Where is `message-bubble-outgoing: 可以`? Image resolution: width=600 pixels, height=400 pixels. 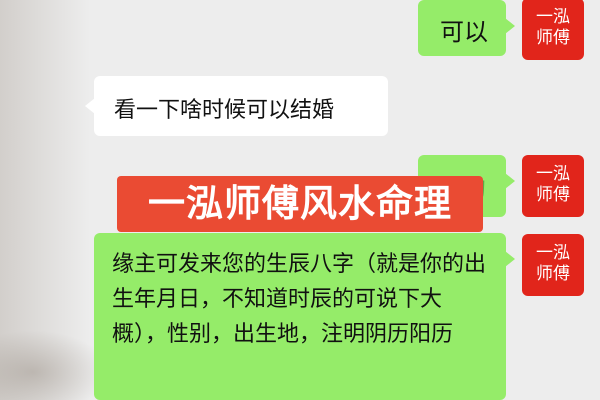
message-bubble-outgoing: 可以 is located at coordinates (466, 28).